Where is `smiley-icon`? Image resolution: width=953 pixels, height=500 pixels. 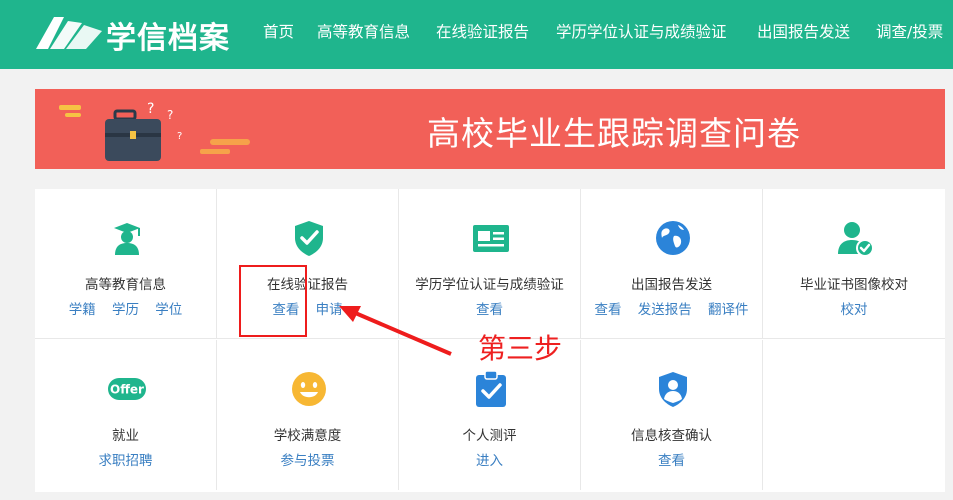 smiley-icon is located at coordinates (309, 389).